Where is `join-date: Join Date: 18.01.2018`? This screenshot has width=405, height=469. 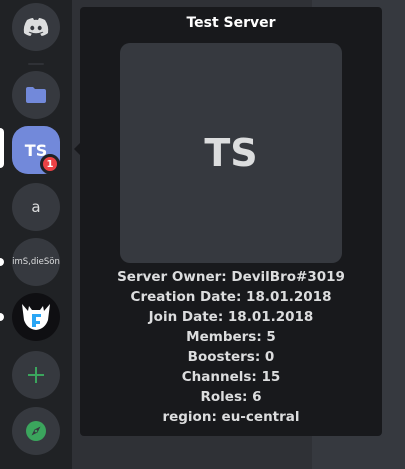 join-date: Join Date: 18.01.2018 is located at coordinates (231, 317).